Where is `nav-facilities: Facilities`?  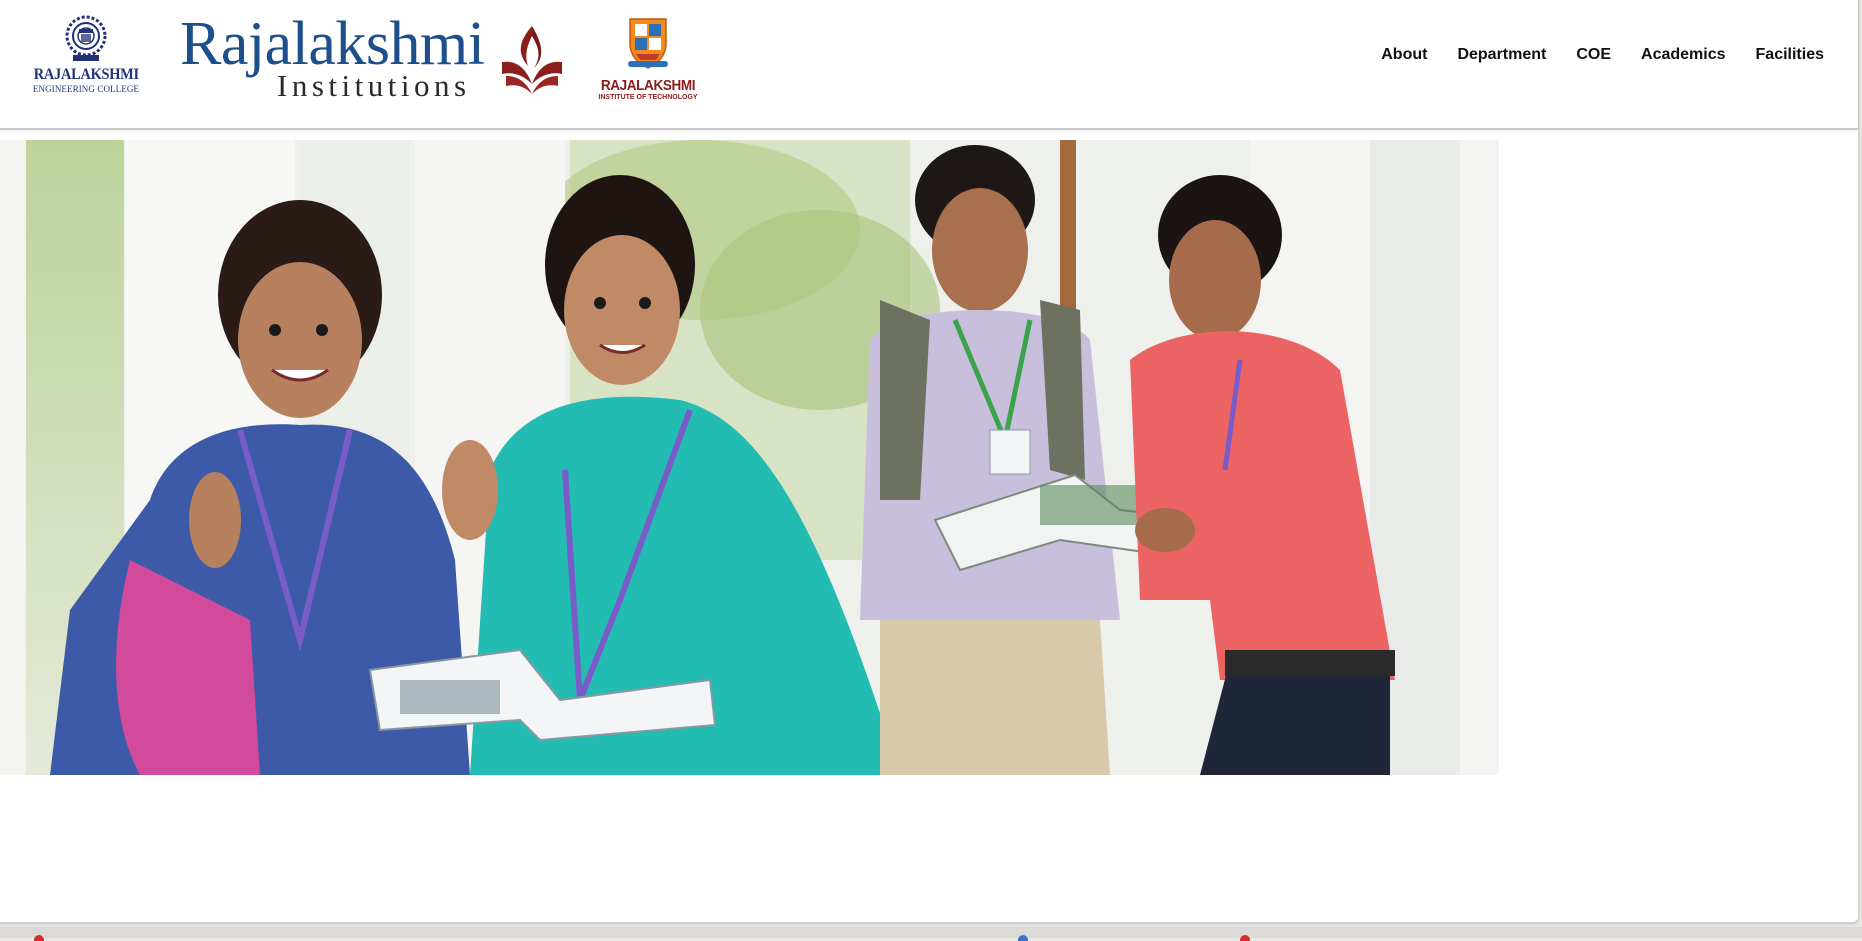 nav-facilities: Facilities is located at coordinates (1790, 55).